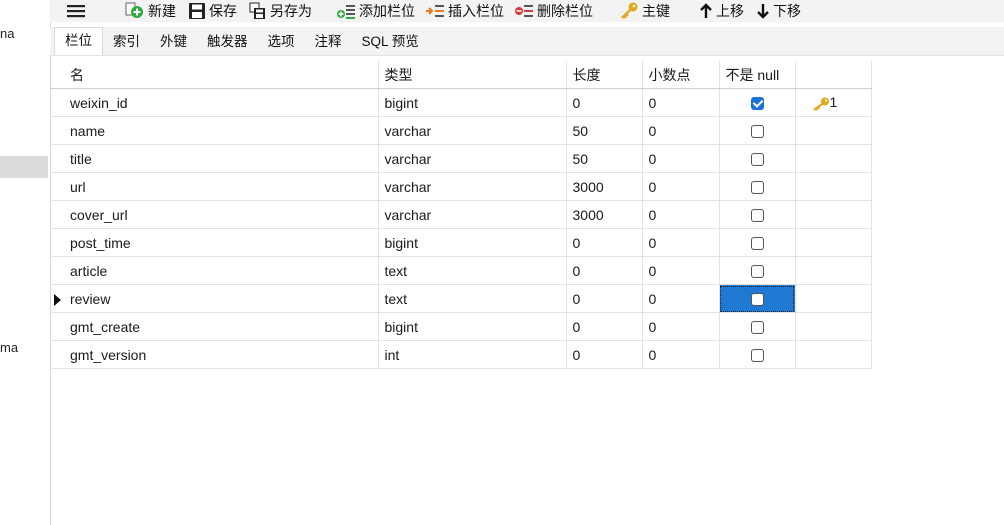 This screenshot has height=525, width=1004. Describe the element at coordinates (78, 41) in the screenshot. I see `tab-fields: 栏位` at that location.